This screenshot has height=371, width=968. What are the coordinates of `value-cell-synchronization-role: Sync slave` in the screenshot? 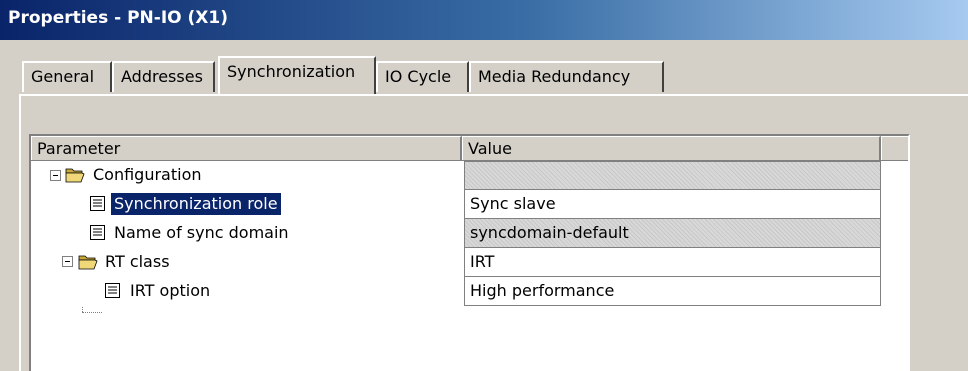 It's located at (672, 204).